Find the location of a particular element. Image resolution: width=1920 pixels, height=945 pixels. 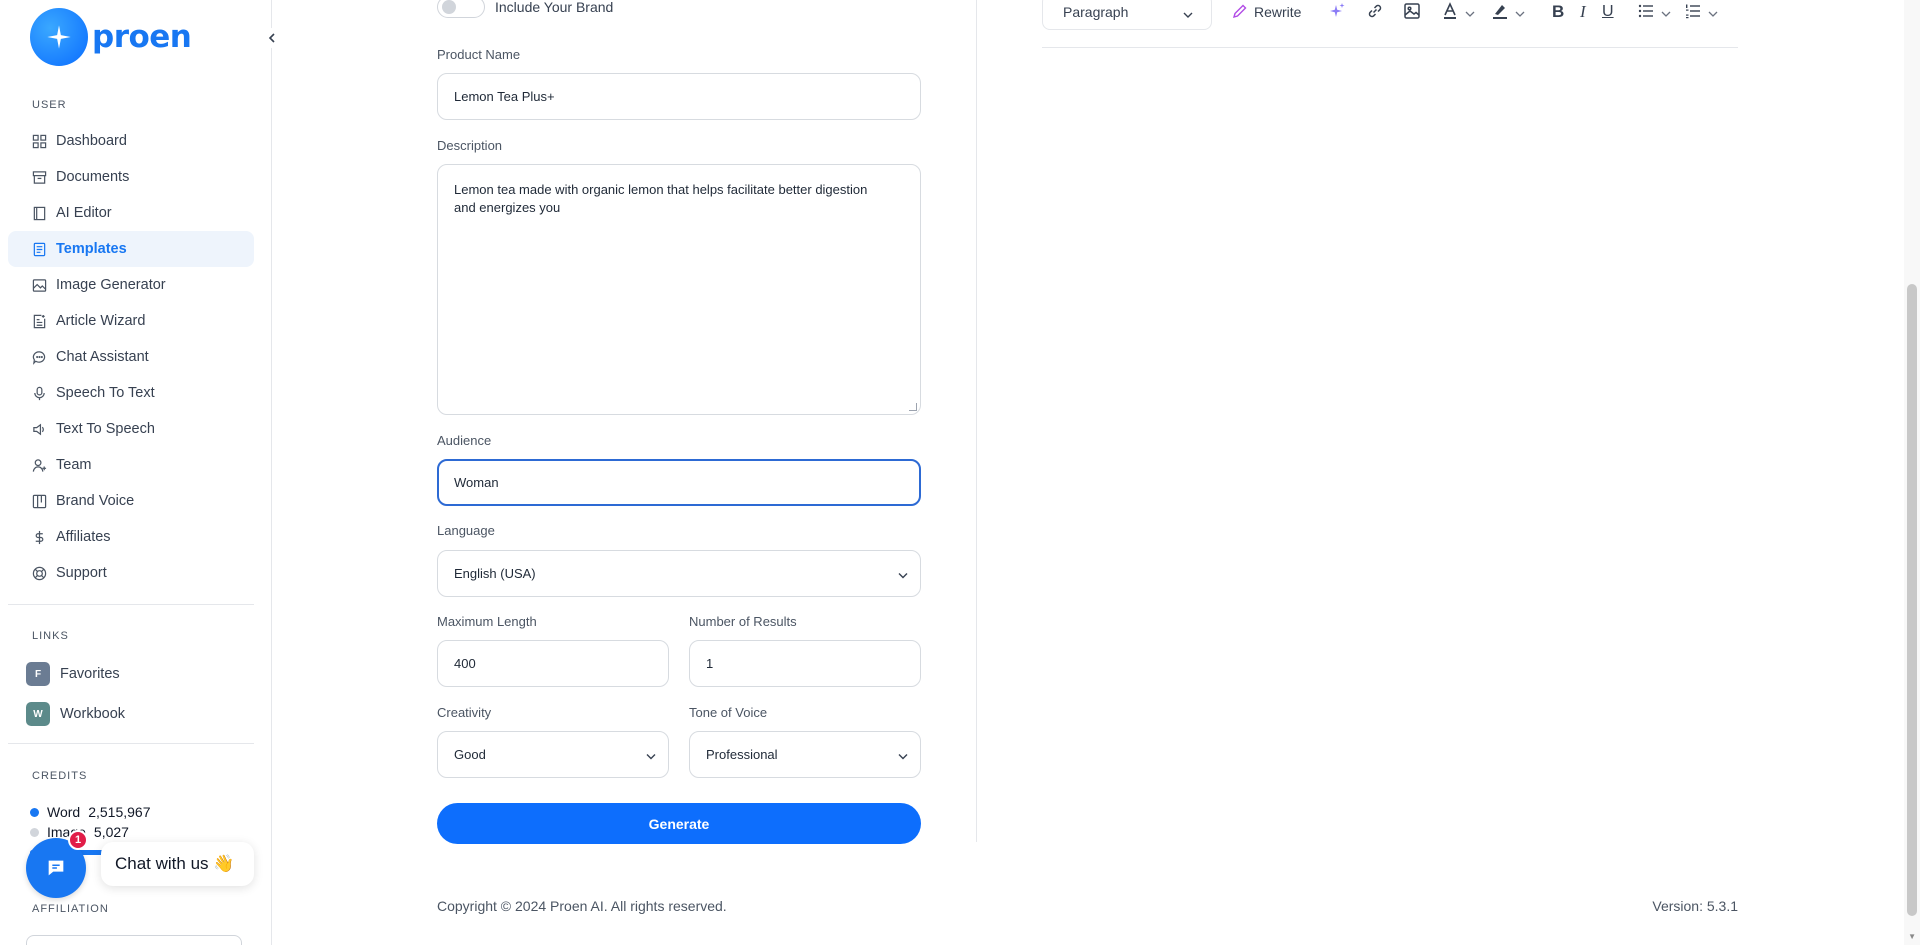

image-icon is located at coordinates (1412, 12).